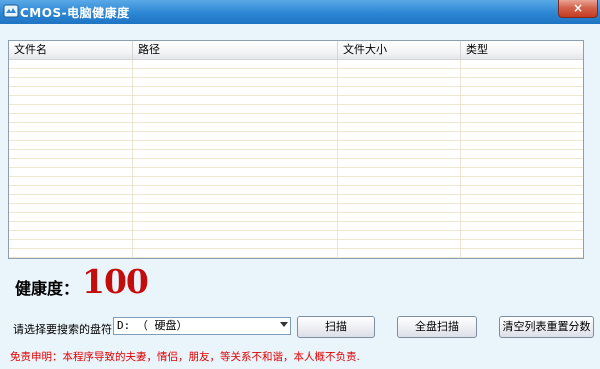 This screenshot has width=600, height=369. Describe the element at coordinates (185, 357) in the screenshot. I see `disclaimer-text: 免责申明：本程序导致的夫妻，情侣，朋友，等关系不和谐，本人概不负责.` at that location.